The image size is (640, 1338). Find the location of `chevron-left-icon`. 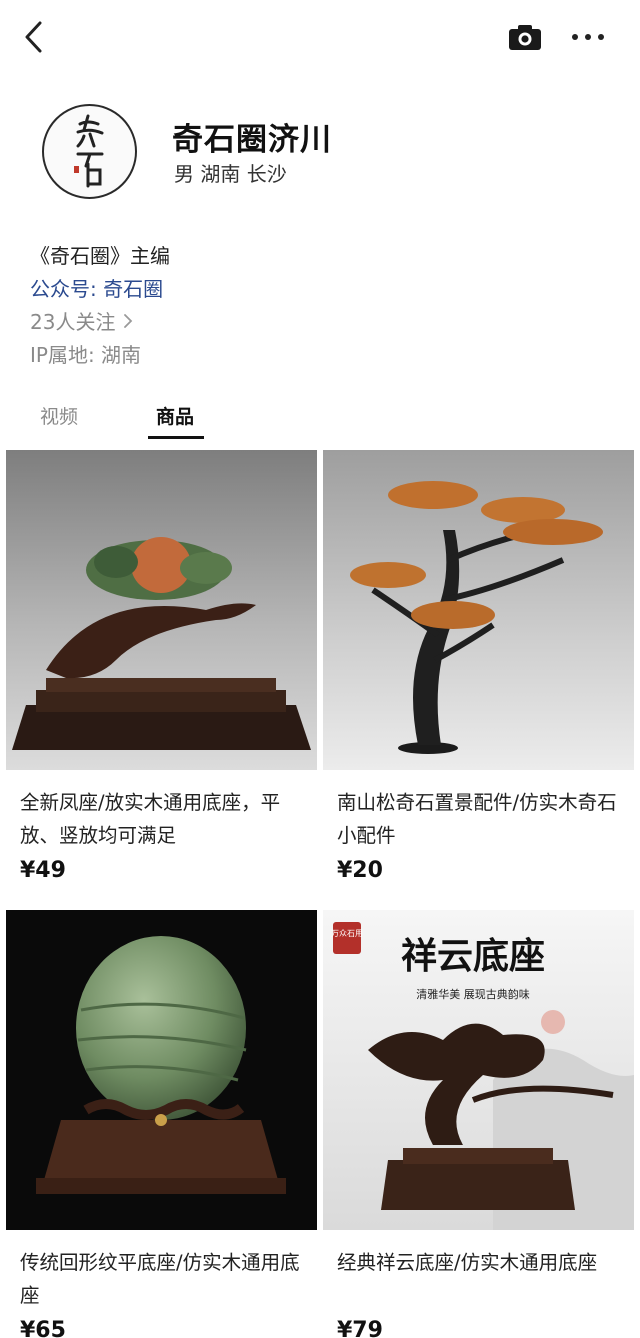

chevron-left-icon is located at coordinates (33, 37).